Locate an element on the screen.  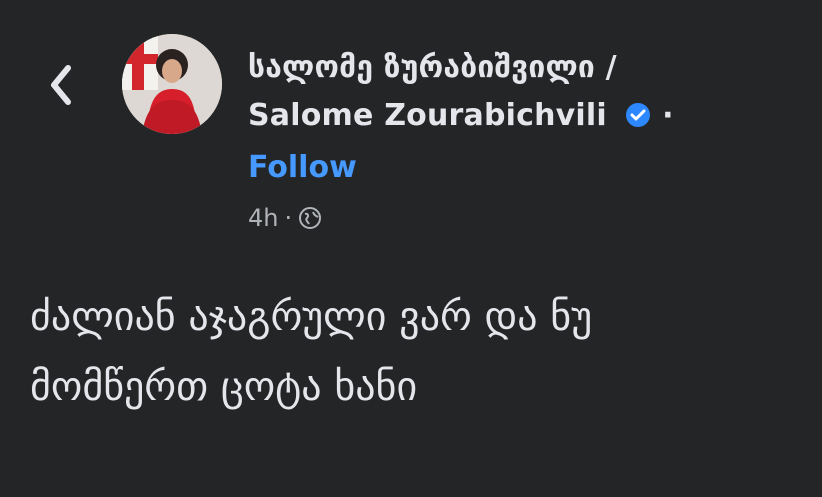
author-name-latin-row: Salome Zourabichvili · is located at coordinates (461, 115).